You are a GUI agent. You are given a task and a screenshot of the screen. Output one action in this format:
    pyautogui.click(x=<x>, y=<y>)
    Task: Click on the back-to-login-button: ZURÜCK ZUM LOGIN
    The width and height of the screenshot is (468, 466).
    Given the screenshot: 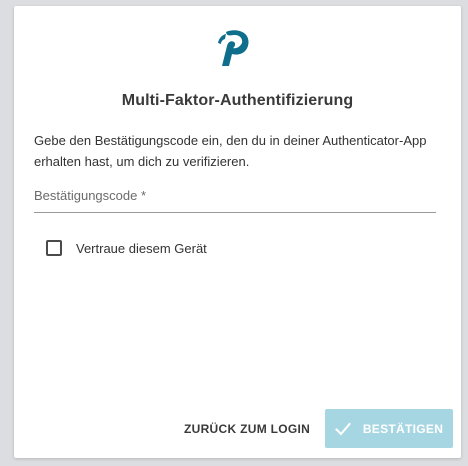 What is the action you would take?
    pyautogui.click(x=247, y=429)
    